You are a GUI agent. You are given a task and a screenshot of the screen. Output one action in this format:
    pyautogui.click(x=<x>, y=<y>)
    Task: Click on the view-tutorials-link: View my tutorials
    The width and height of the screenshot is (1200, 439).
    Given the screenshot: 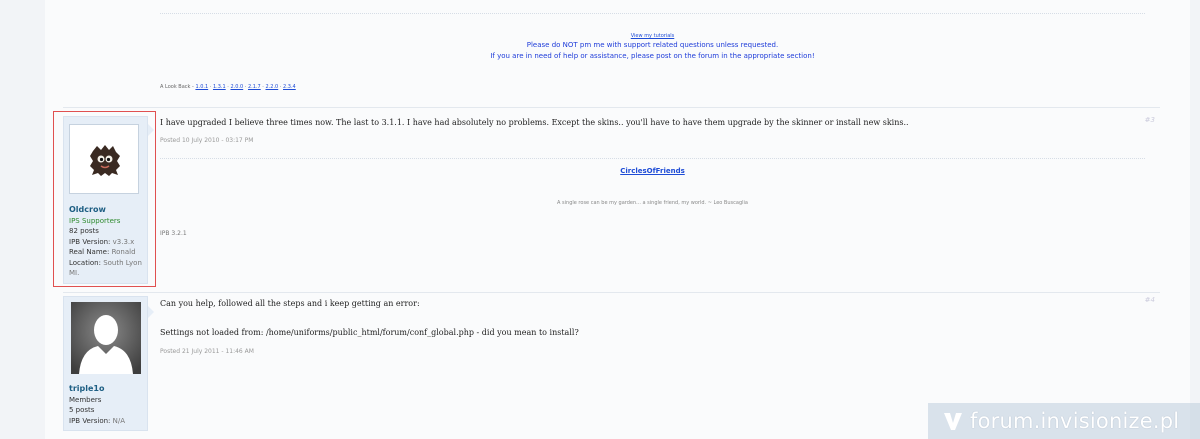 What is the action you would take?
    pyautogui.click(x=653, y=36)
    